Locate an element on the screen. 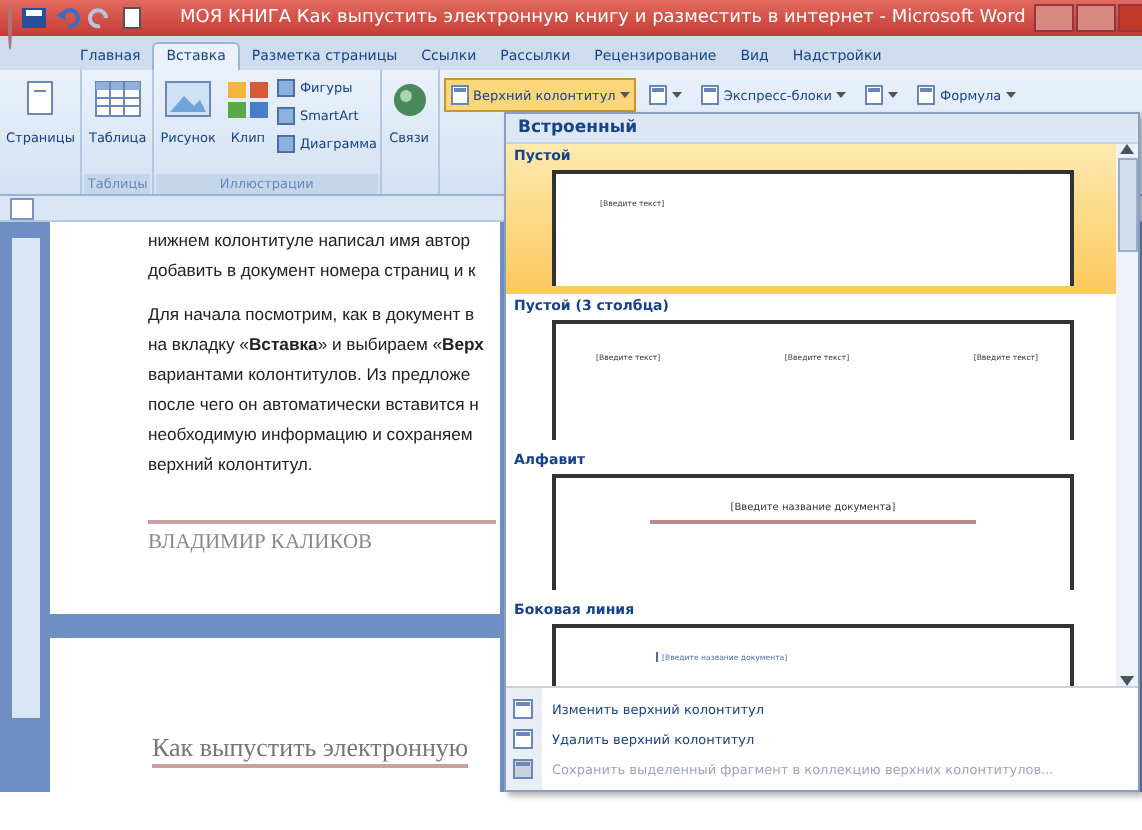 The image size is (1142, 830). redo-icon is located at coordinates (100, 18).